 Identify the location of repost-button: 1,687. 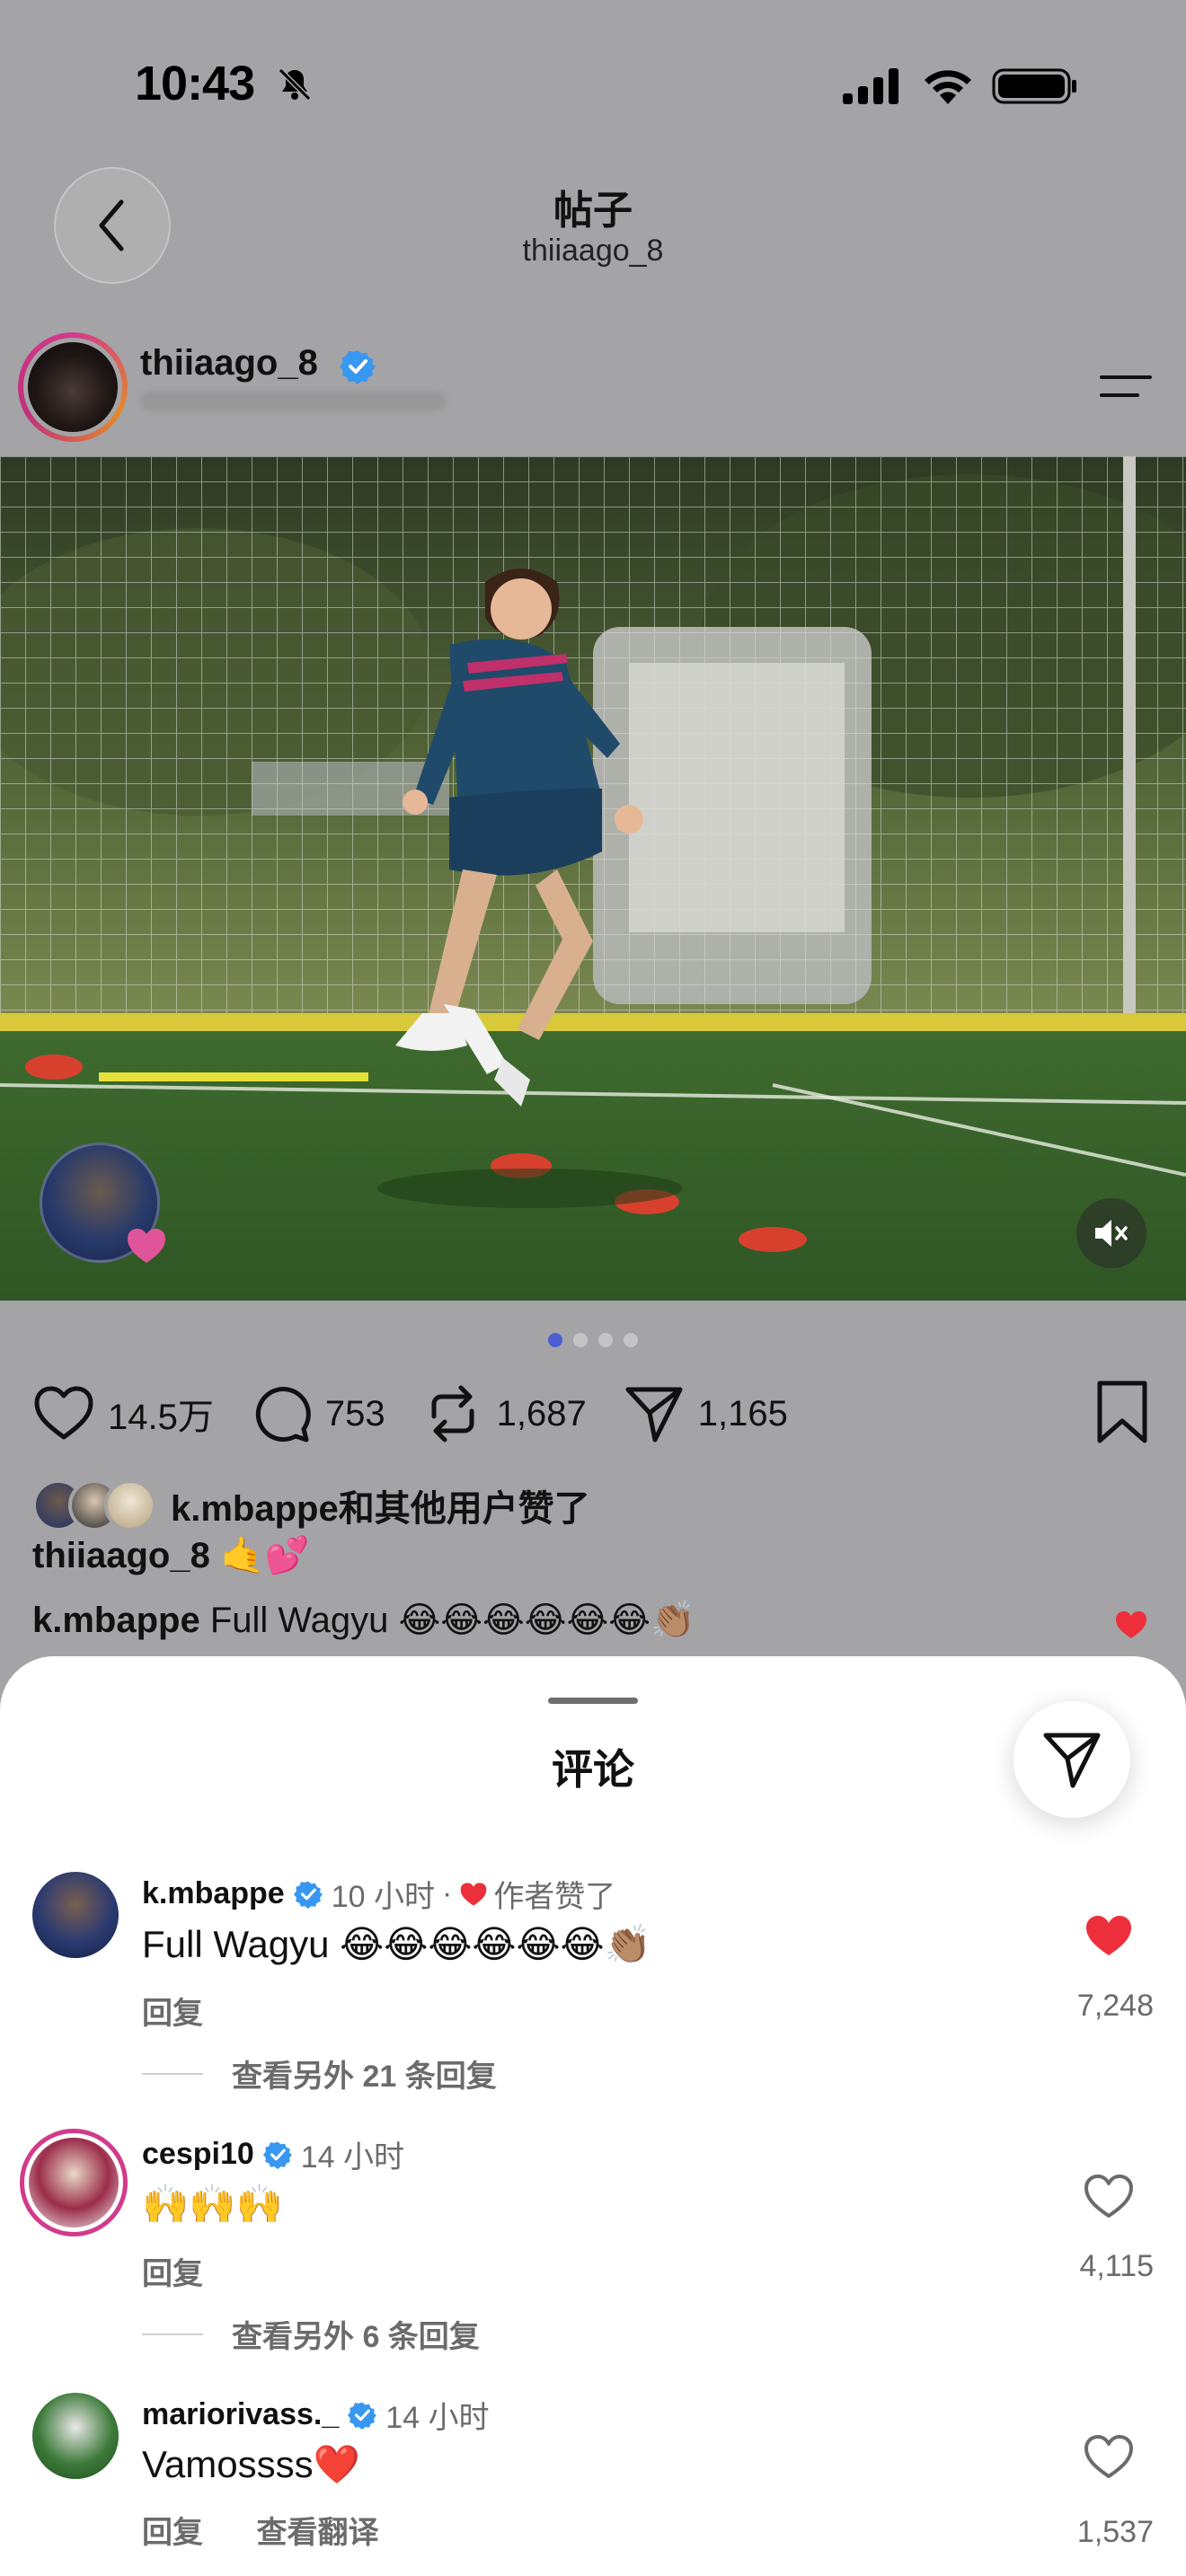
(504, 1413).